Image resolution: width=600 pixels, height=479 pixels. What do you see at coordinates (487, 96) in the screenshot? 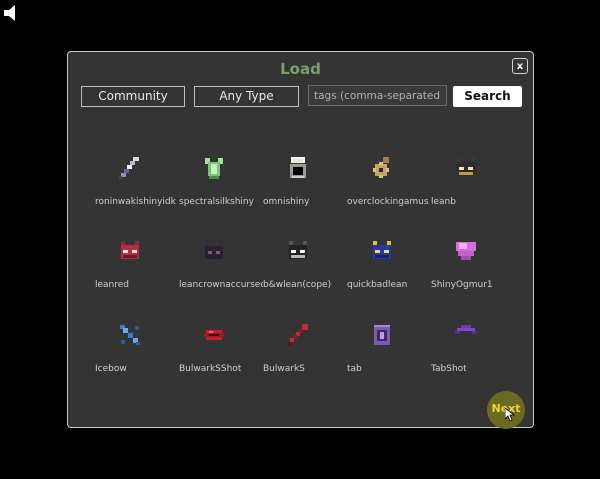
I see `search-button: Search` at bounding box center [487, 96].